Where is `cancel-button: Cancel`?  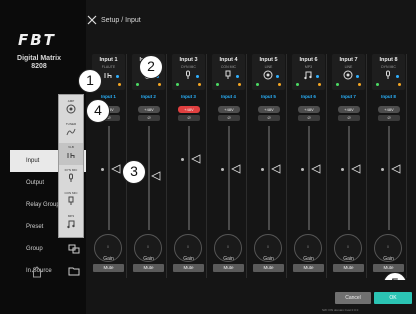
cancel-button: Cancel is located at coordinates (353, 298).